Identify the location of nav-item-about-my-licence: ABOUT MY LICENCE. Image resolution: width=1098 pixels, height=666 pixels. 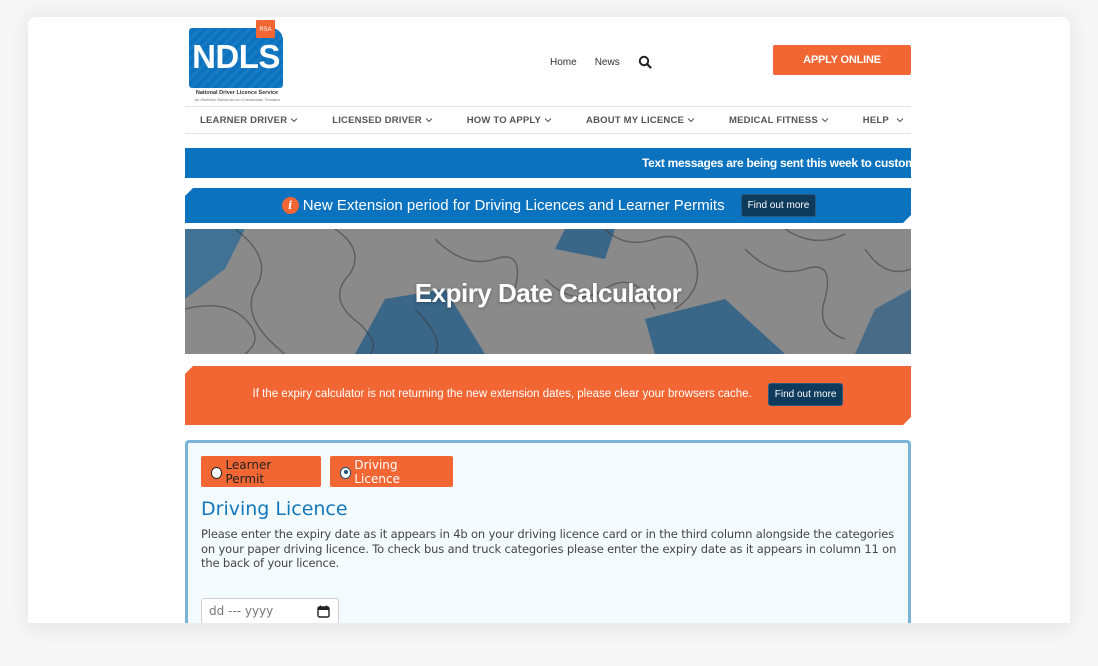
(640, 120).